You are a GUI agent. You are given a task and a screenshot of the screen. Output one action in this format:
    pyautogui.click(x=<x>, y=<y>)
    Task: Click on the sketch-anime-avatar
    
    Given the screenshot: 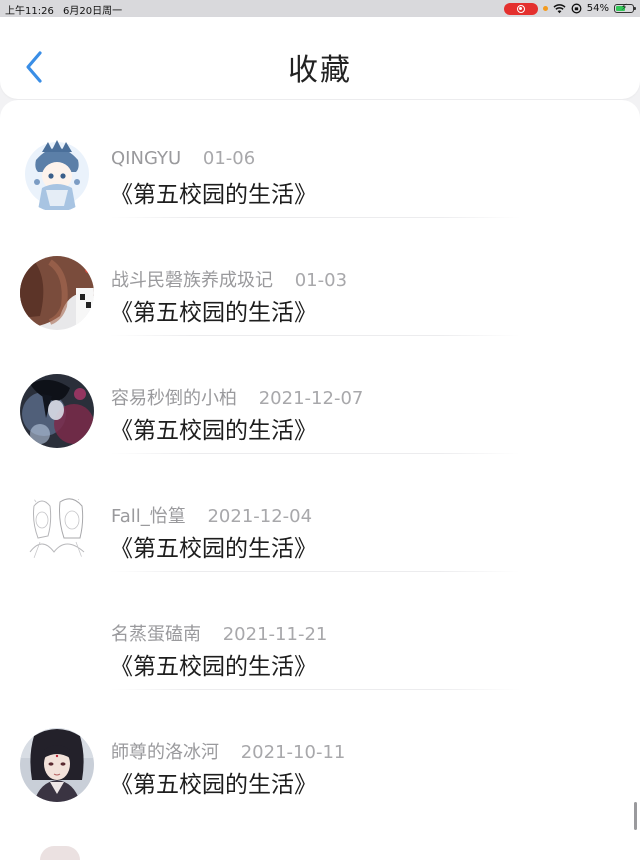 What is the action you would take?
    pyautogui.click(x=57, y=529)
    